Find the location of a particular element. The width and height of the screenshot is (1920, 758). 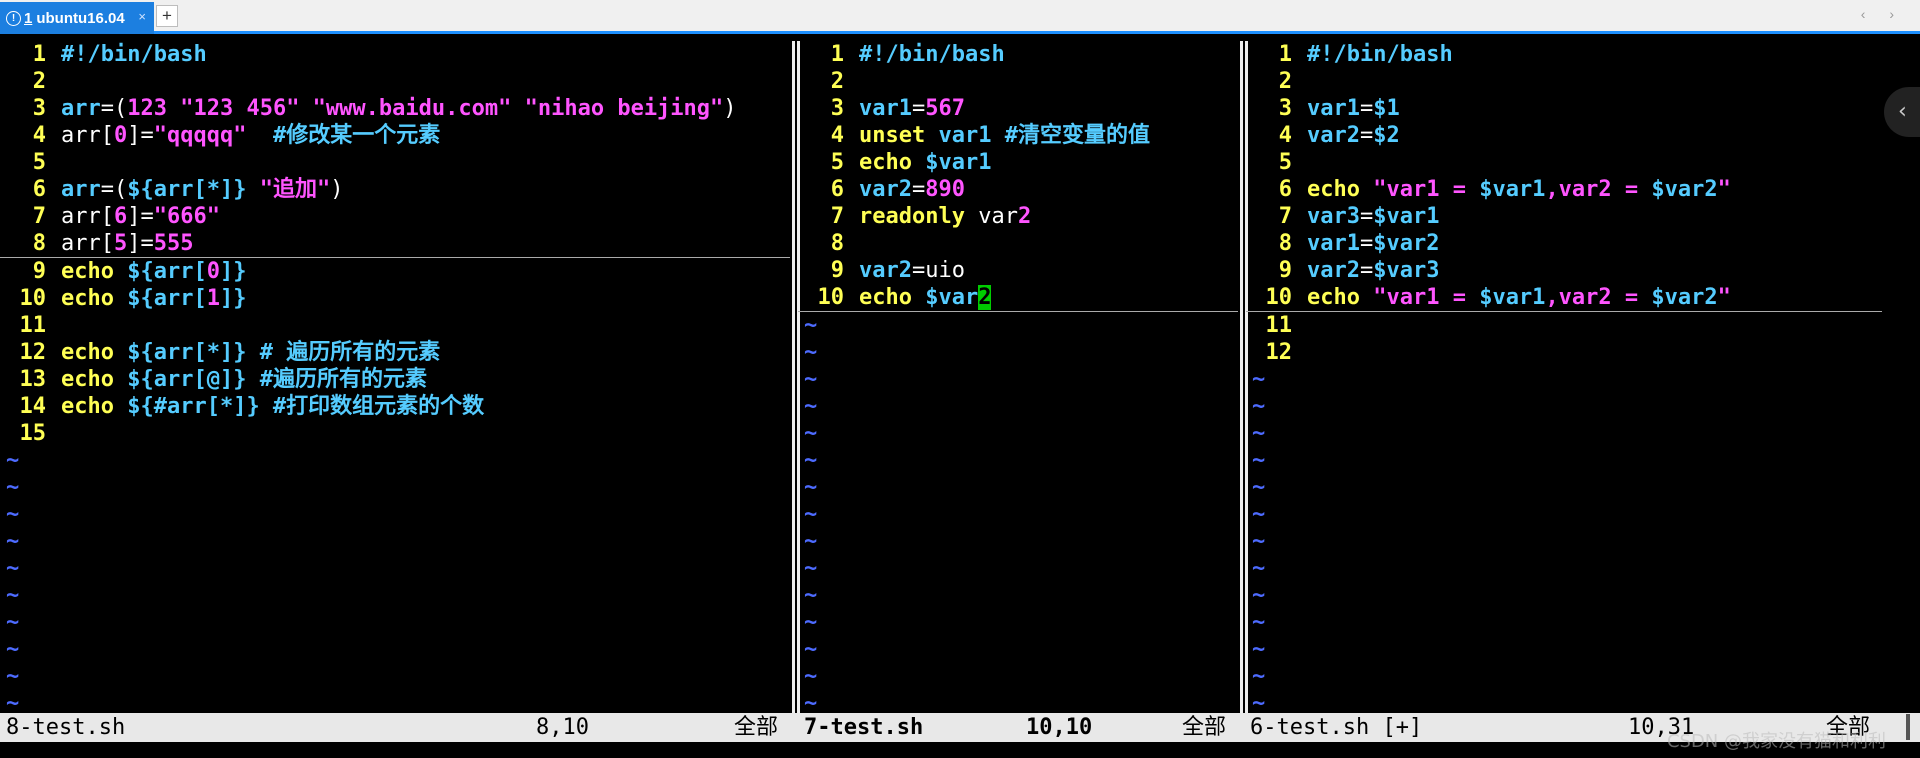

code-token: ${#arr[*]} is located at coordinates (193, 406).